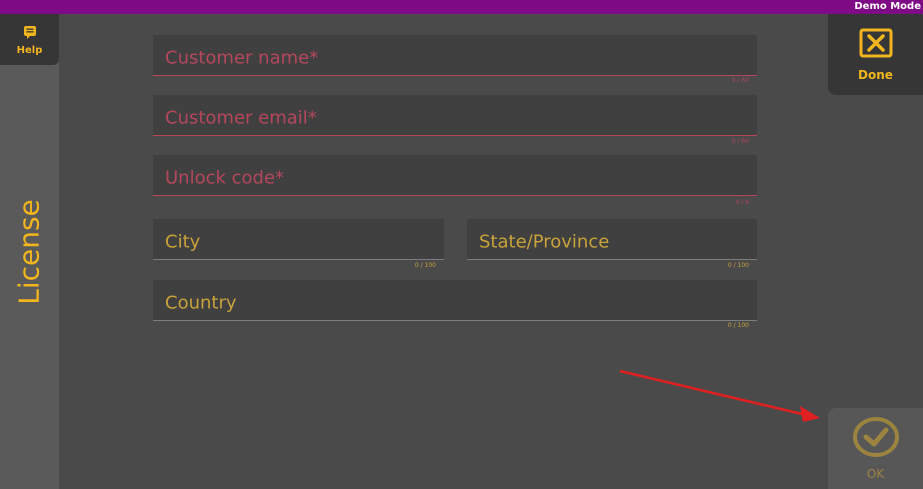 Image resolution: width=923 pixels, height=489 pixels. Describe the element at coordinates (425, 265) in the screenshot. I see `city-counter: 0 / 100` at that location.